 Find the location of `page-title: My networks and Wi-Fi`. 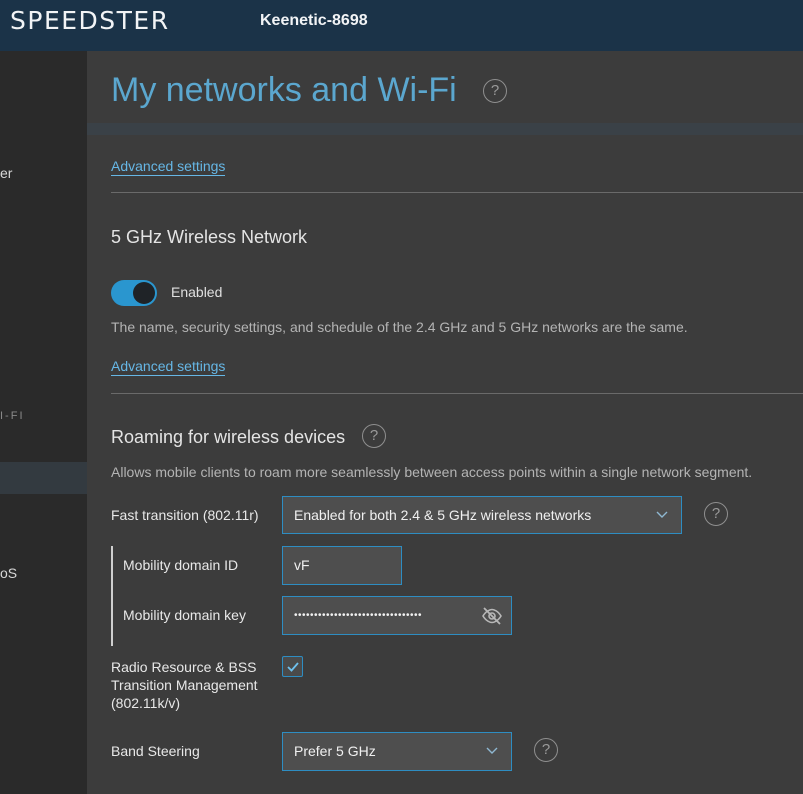

page-title: My networks and Wi-Fi is located at coordinates (284, 90).